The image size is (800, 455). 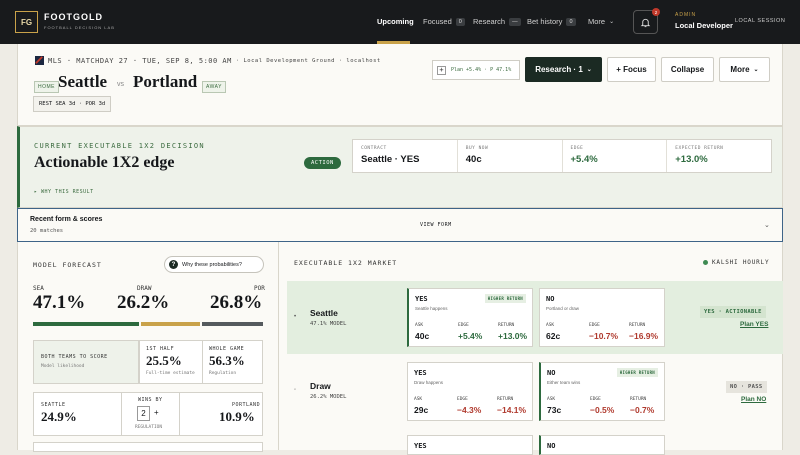 What do you see at coordinates (46, 87) in the screenshot?
I see `home-tag: HOME` at bounding box center [46, 87].